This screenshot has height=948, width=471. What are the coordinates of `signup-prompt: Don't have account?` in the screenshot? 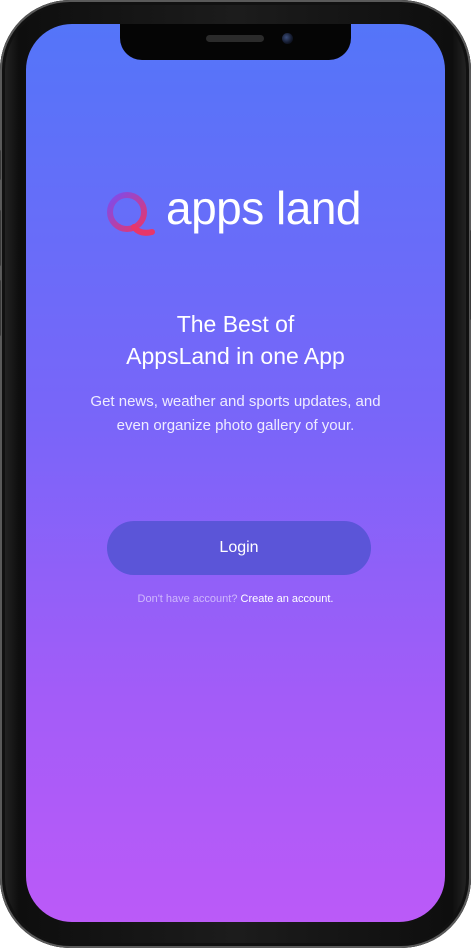 It's located at (187, 599).